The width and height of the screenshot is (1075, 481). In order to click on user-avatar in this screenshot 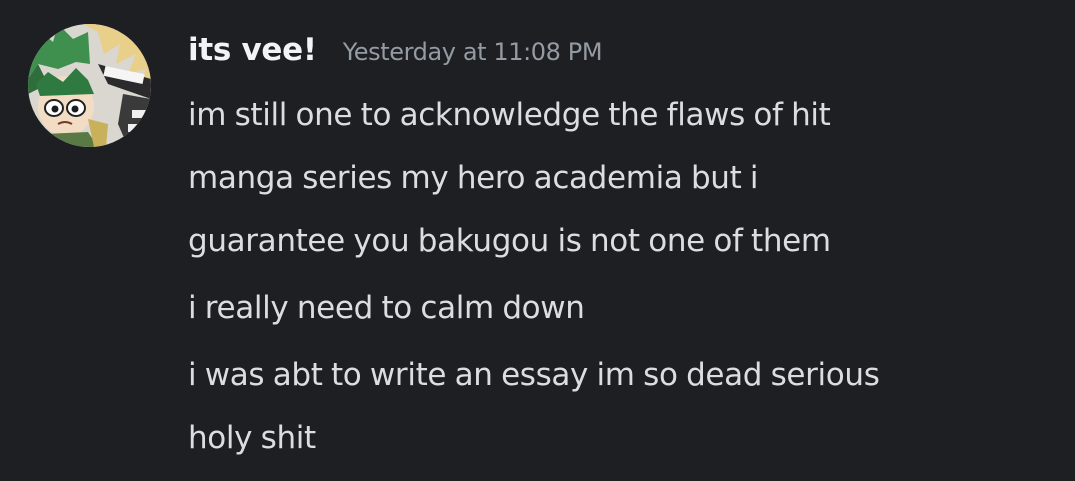, I will do `click(89, 85)`.